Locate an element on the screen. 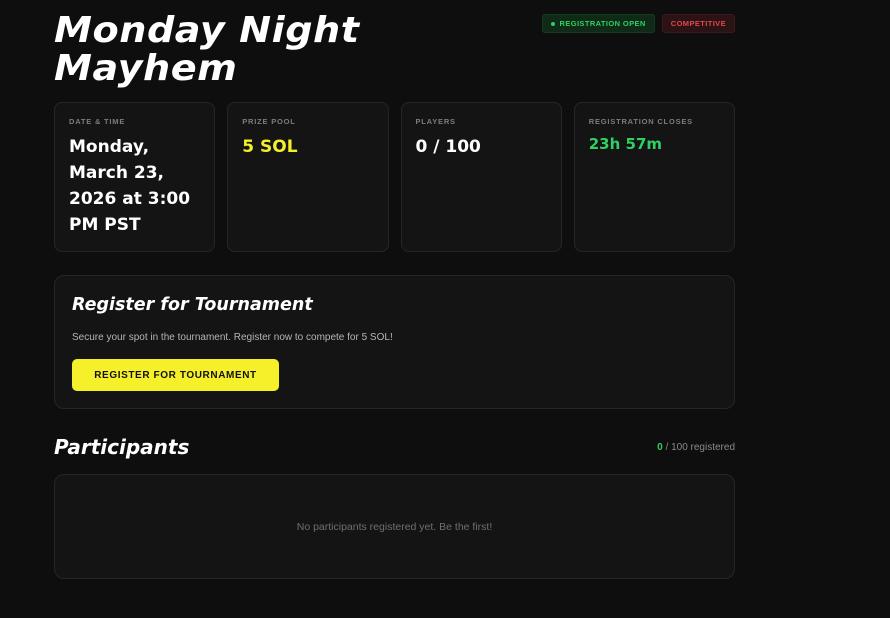 The image size is (890, 618). stat-value-date: Monday, March 23, 2026 at 3:00 PM PST is located at coordinates (130, 186).